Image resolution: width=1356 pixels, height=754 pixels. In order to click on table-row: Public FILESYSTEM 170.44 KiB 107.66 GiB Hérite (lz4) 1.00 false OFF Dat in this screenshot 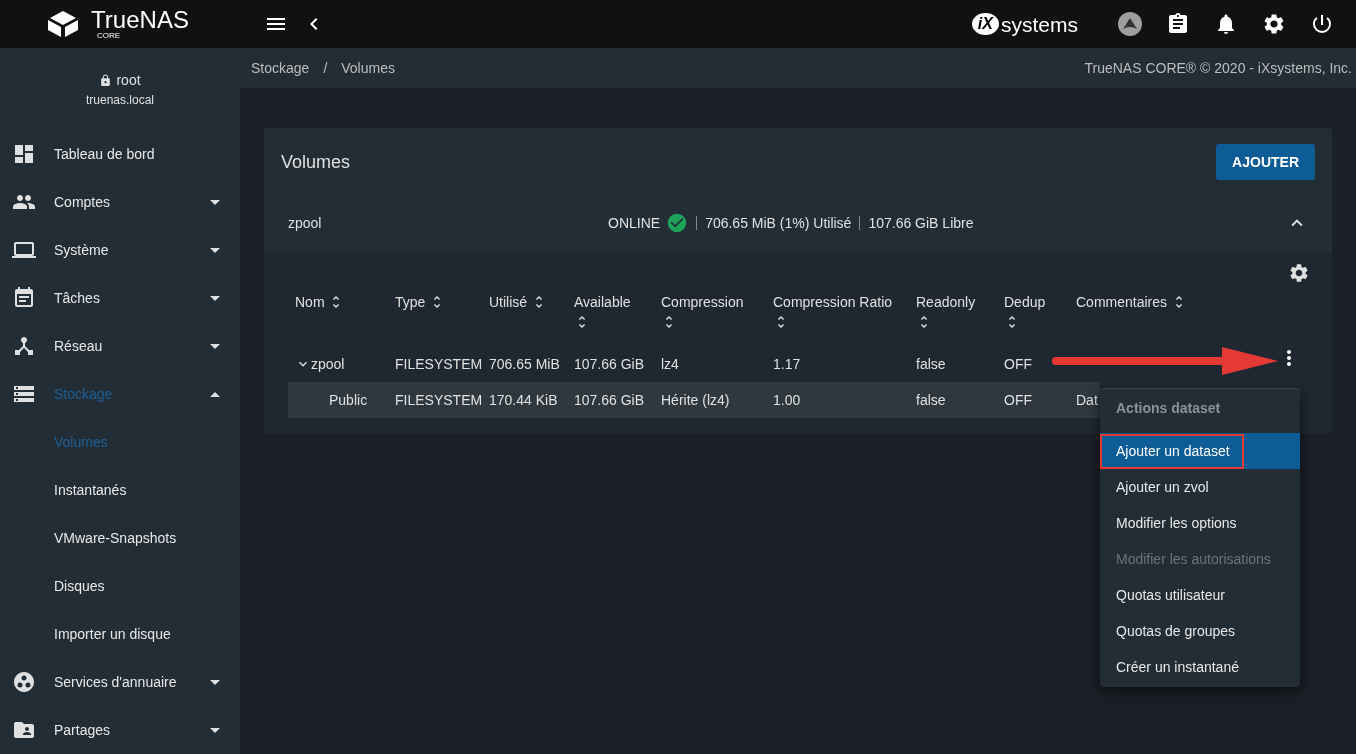, I will do `click(694, 400)`.